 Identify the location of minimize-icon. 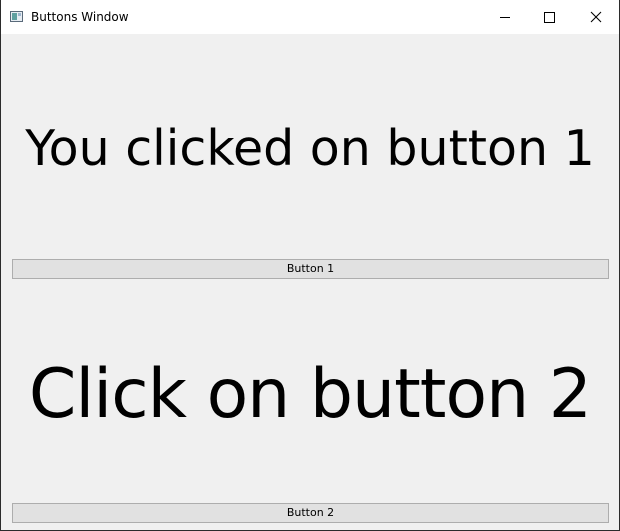
(505, 17).